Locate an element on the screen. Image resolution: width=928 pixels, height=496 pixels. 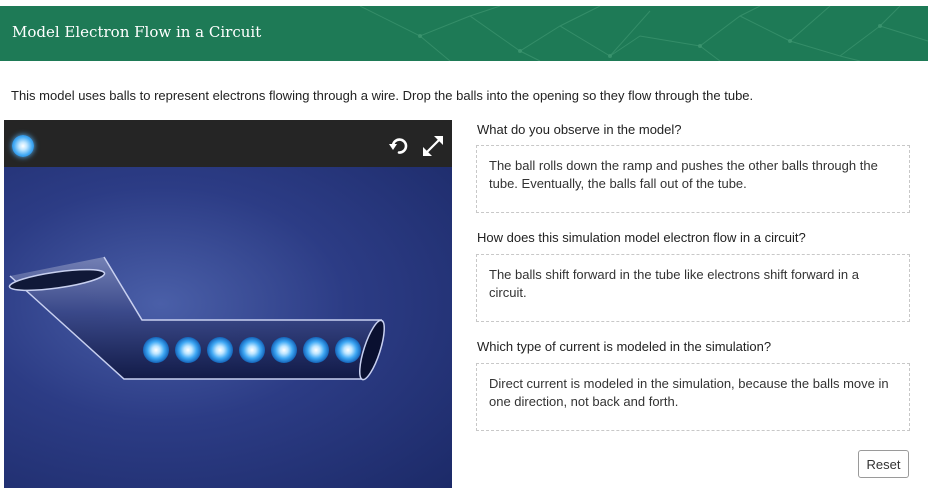
page-title: Model Electron Flow in a Circuit is located at coordinates (137, 32).